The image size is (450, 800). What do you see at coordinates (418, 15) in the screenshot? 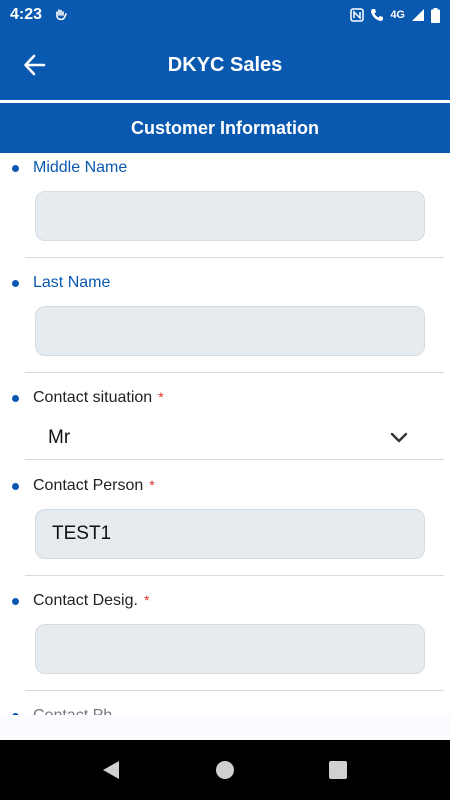
I see `signal-icon` at bounding box center [418, 15].